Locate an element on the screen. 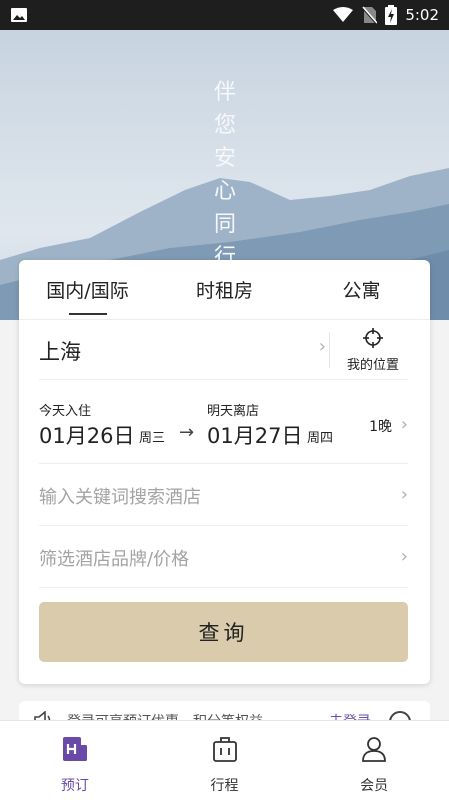 This screenshot has height=800, width=449. crosshair-icon is located at coordinates (373, 340).